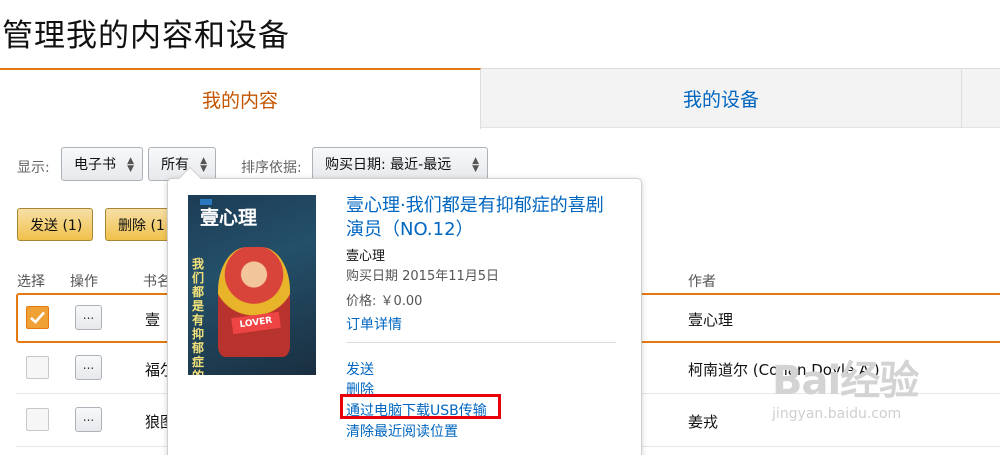 Image resolution: width=1000 pixels, height=455 pixels. Describe the element at coordinates (254, 302) in the screenshot. I see `cover-figure` at that location.